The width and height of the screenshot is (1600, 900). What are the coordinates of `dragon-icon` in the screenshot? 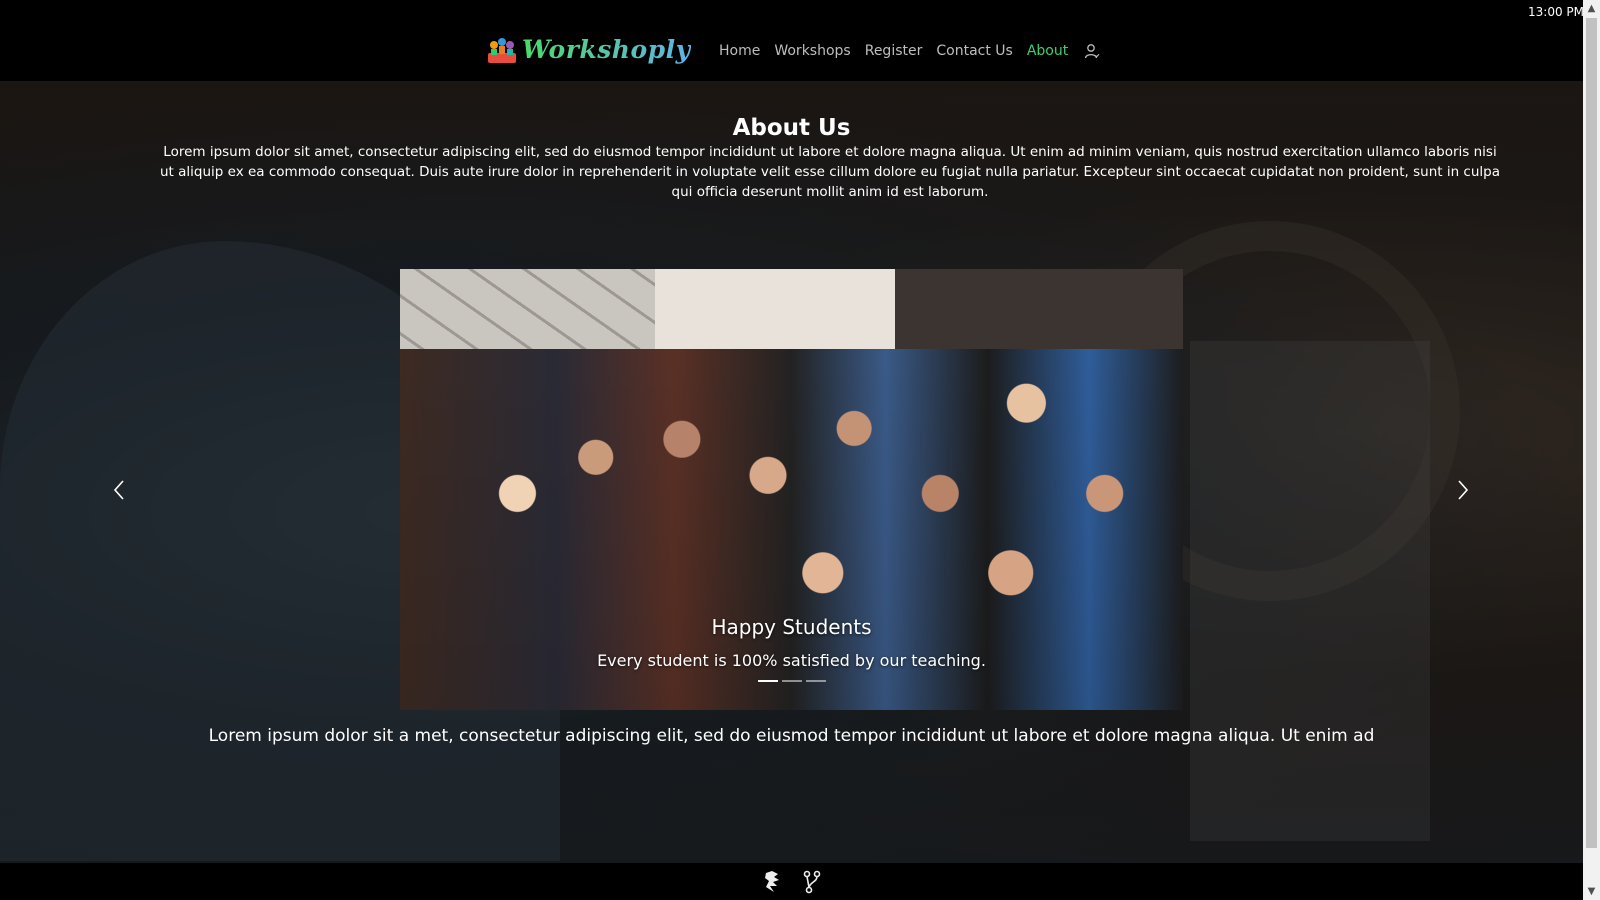 It's located at (772, 882).